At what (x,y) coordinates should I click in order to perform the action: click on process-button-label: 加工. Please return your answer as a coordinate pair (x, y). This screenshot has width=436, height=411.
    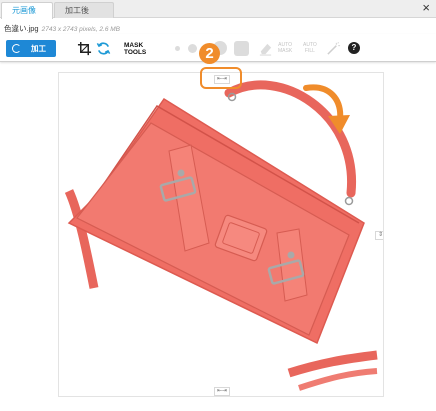
    Looking at the image, I should click on (38, 48).